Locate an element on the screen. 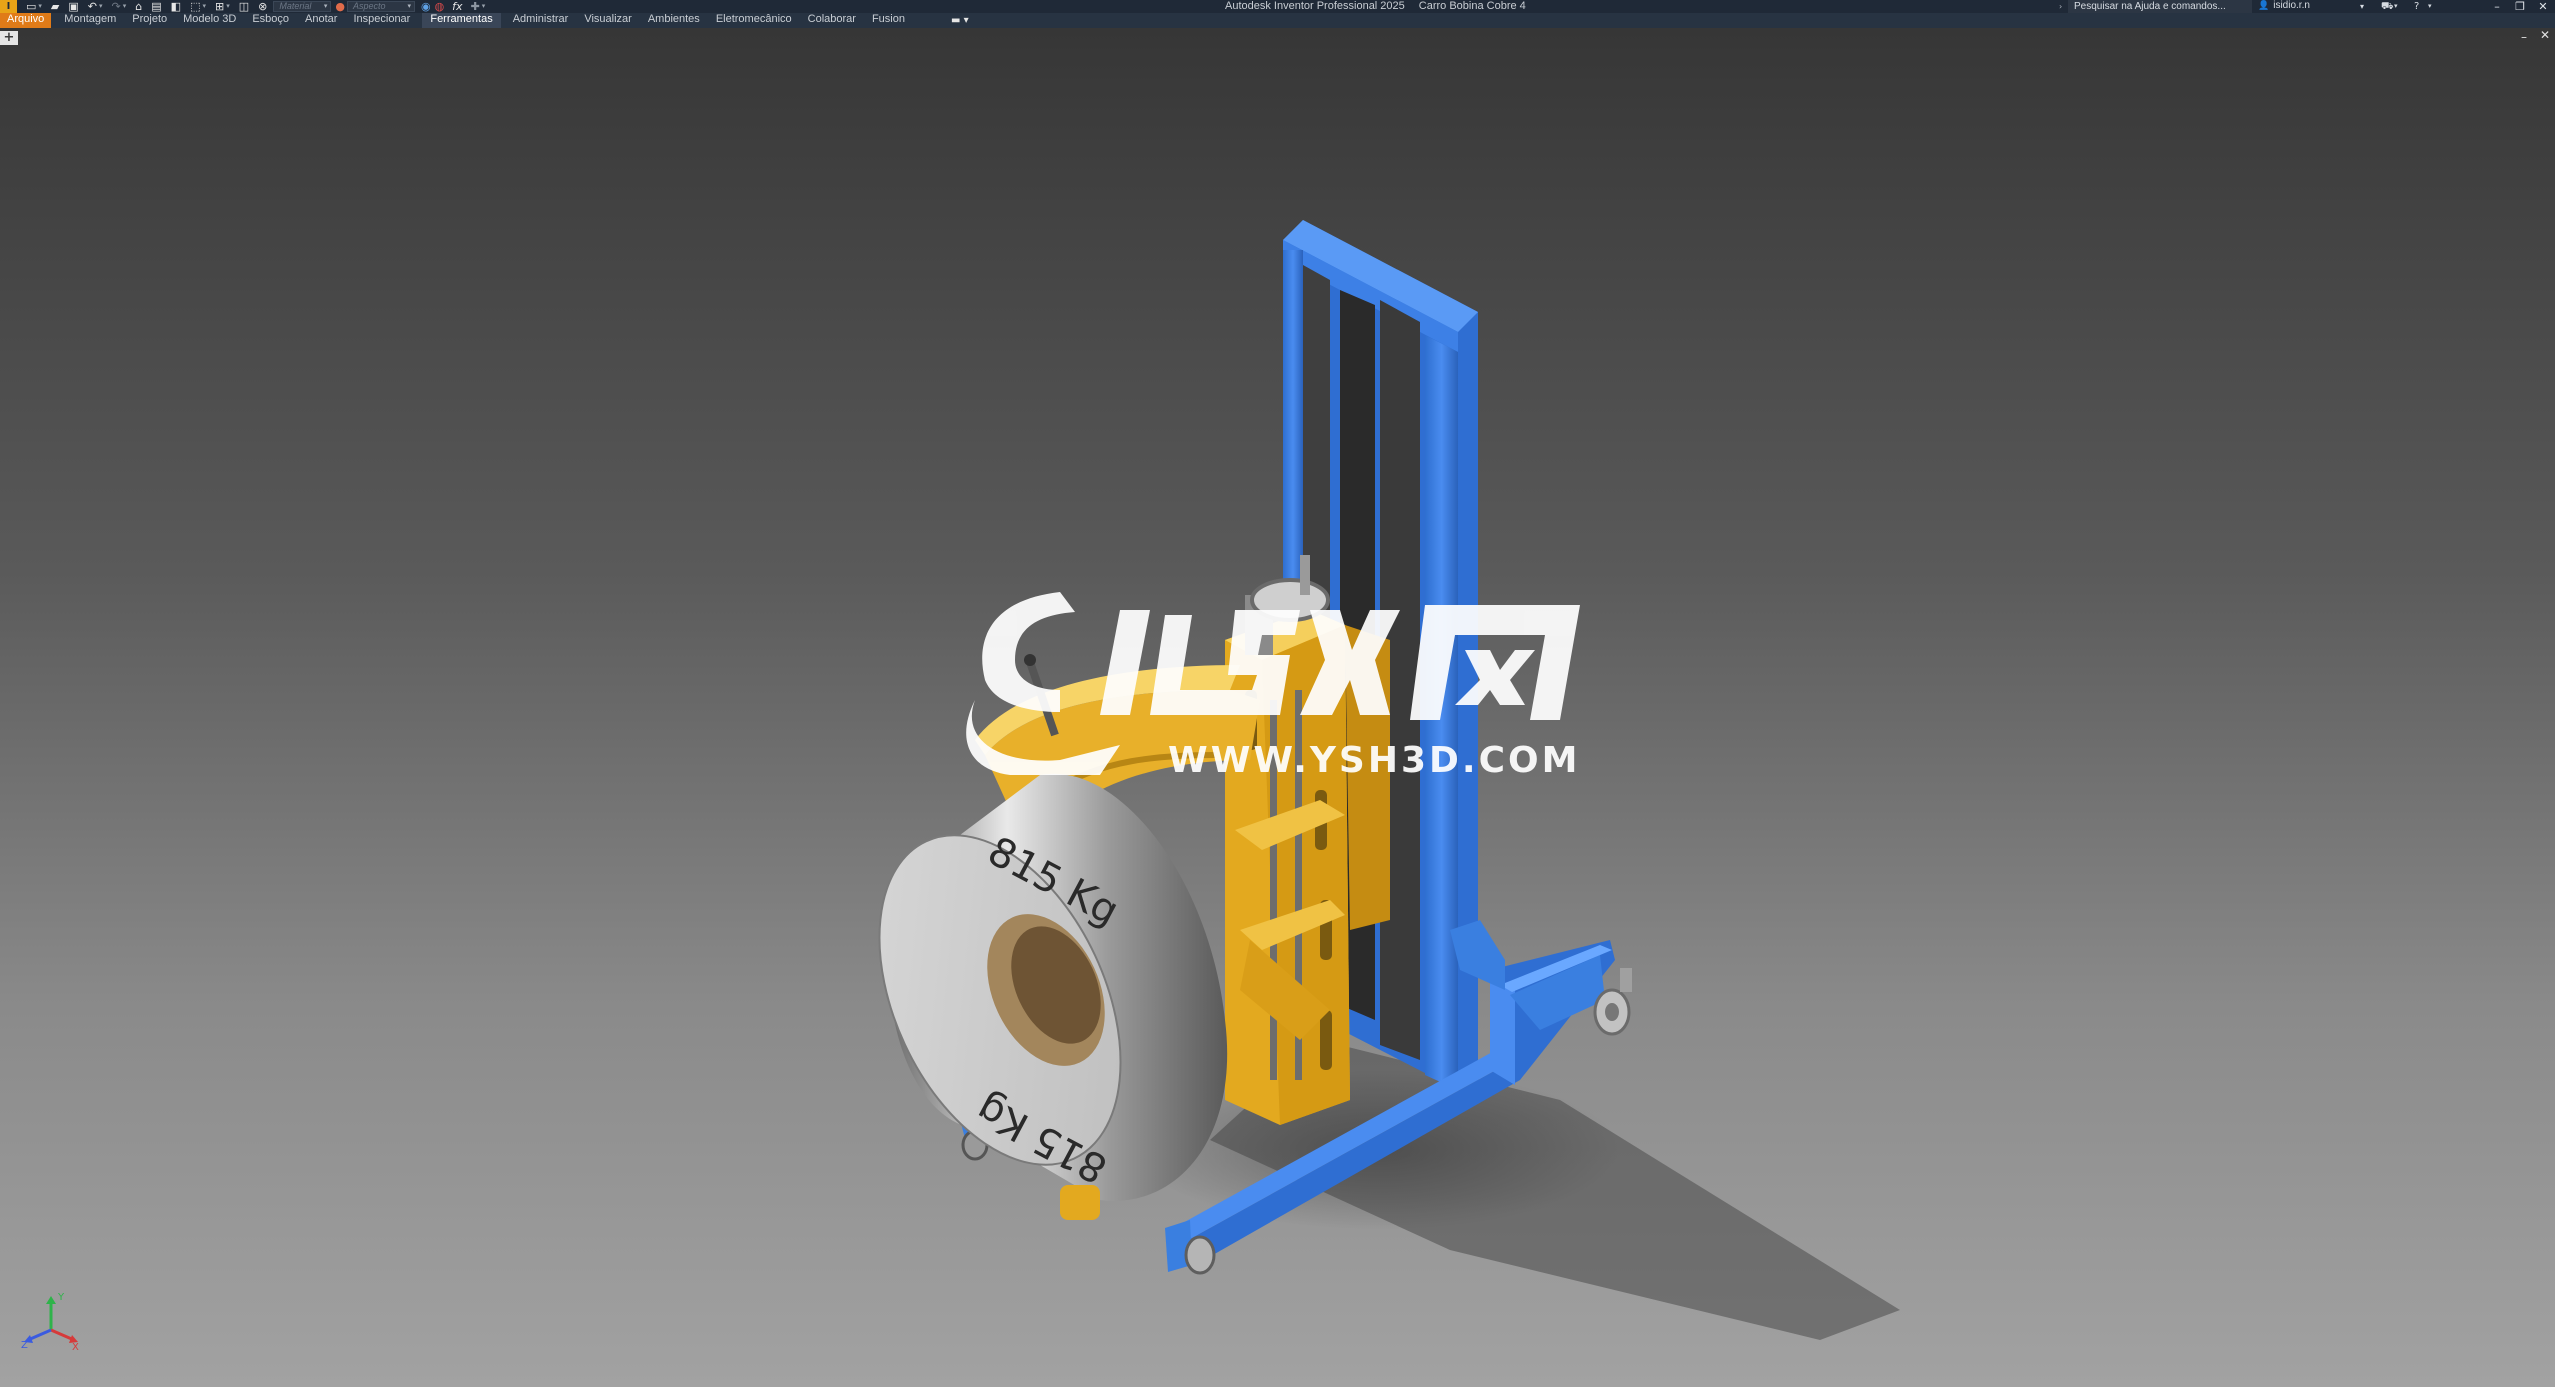 Image resolution: width=2555 pixels, height=1387 pixels. restore-window-button: ❐ is located at coordinates (2520, 6).